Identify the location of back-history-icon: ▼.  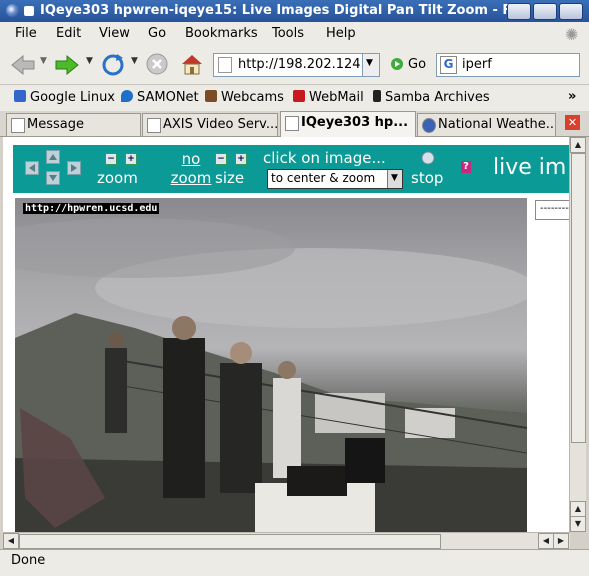
(43, 61).